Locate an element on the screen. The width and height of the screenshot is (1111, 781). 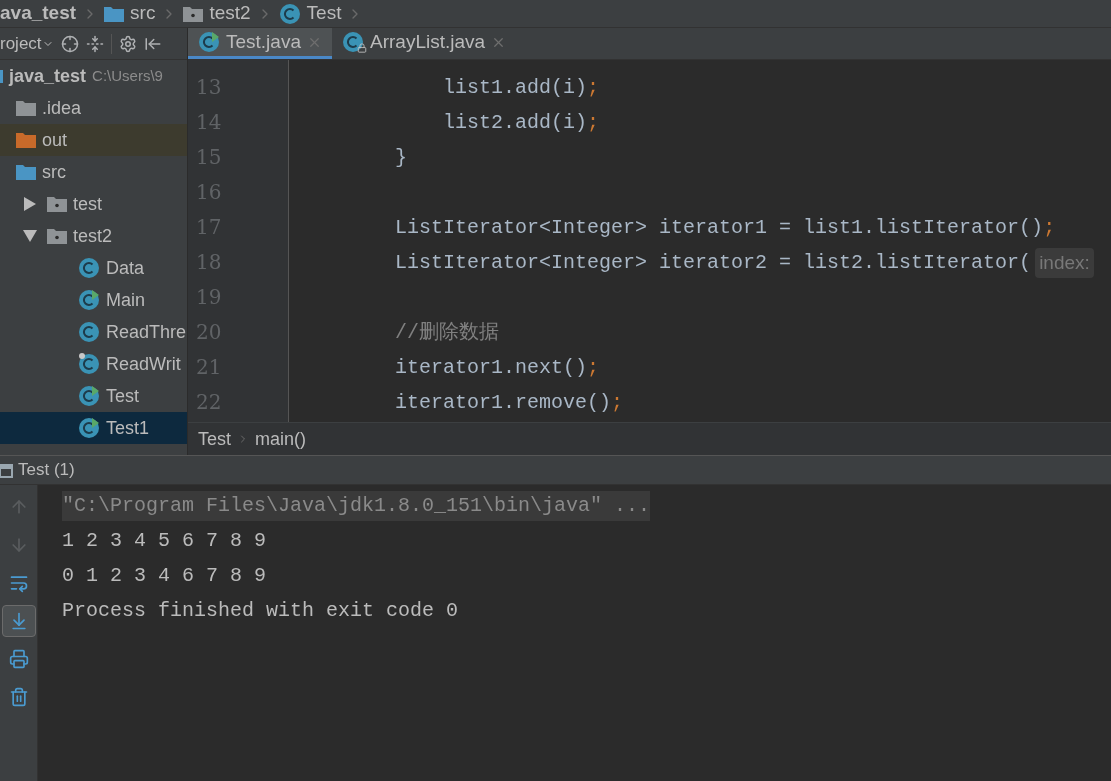
editor-tab: Test.java is located at coordinates (260, 43).